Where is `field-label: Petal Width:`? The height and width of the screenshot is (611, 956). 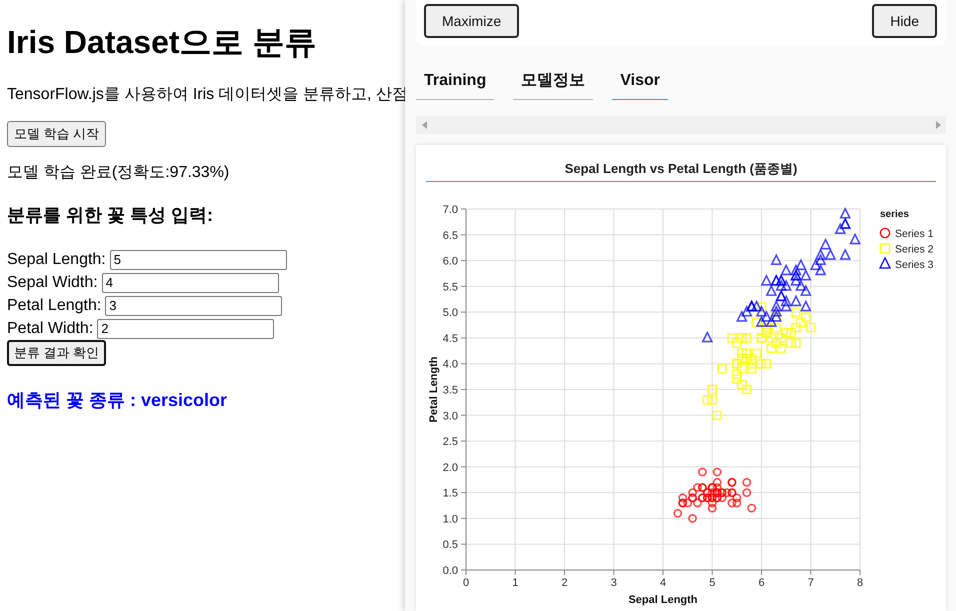 field-label: Petal Width: is located at coordinates (50, 328).